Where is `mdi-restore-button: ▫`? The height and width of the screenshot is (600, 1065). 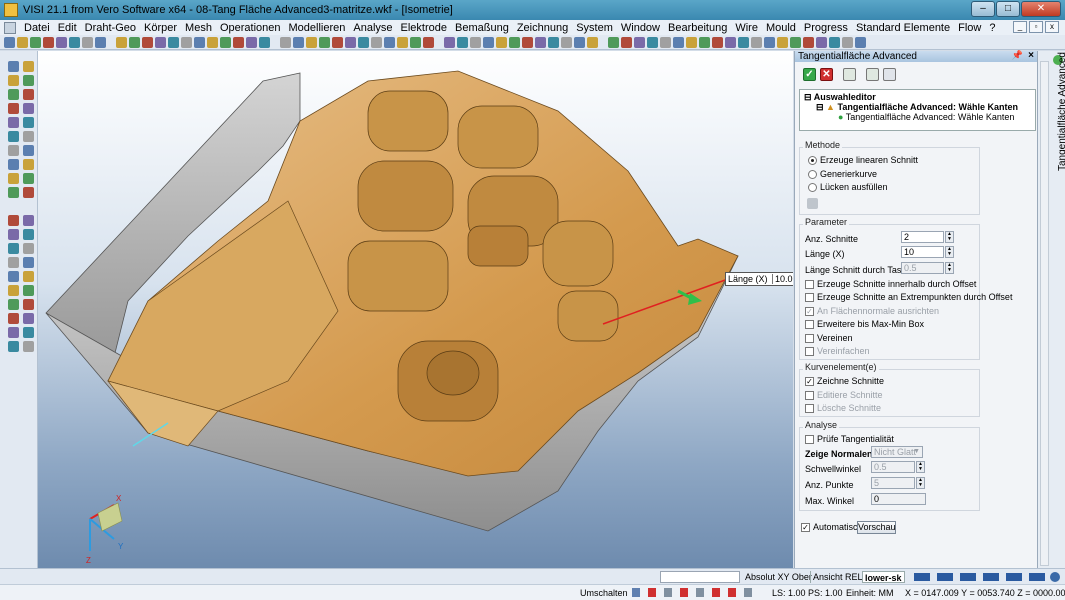 mdi-restore-button: ▫ is located at coordinates (1036, 27).